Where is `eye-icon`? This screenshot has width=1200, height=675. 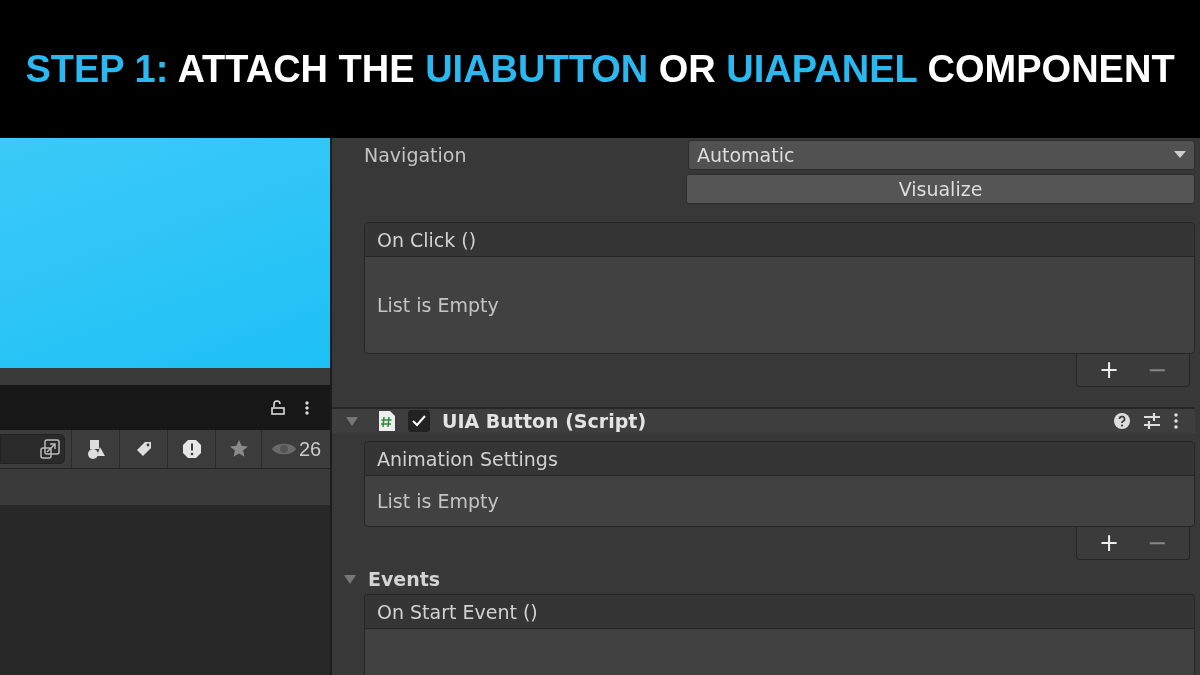
eye-icon is located at coordinates (283, 449).